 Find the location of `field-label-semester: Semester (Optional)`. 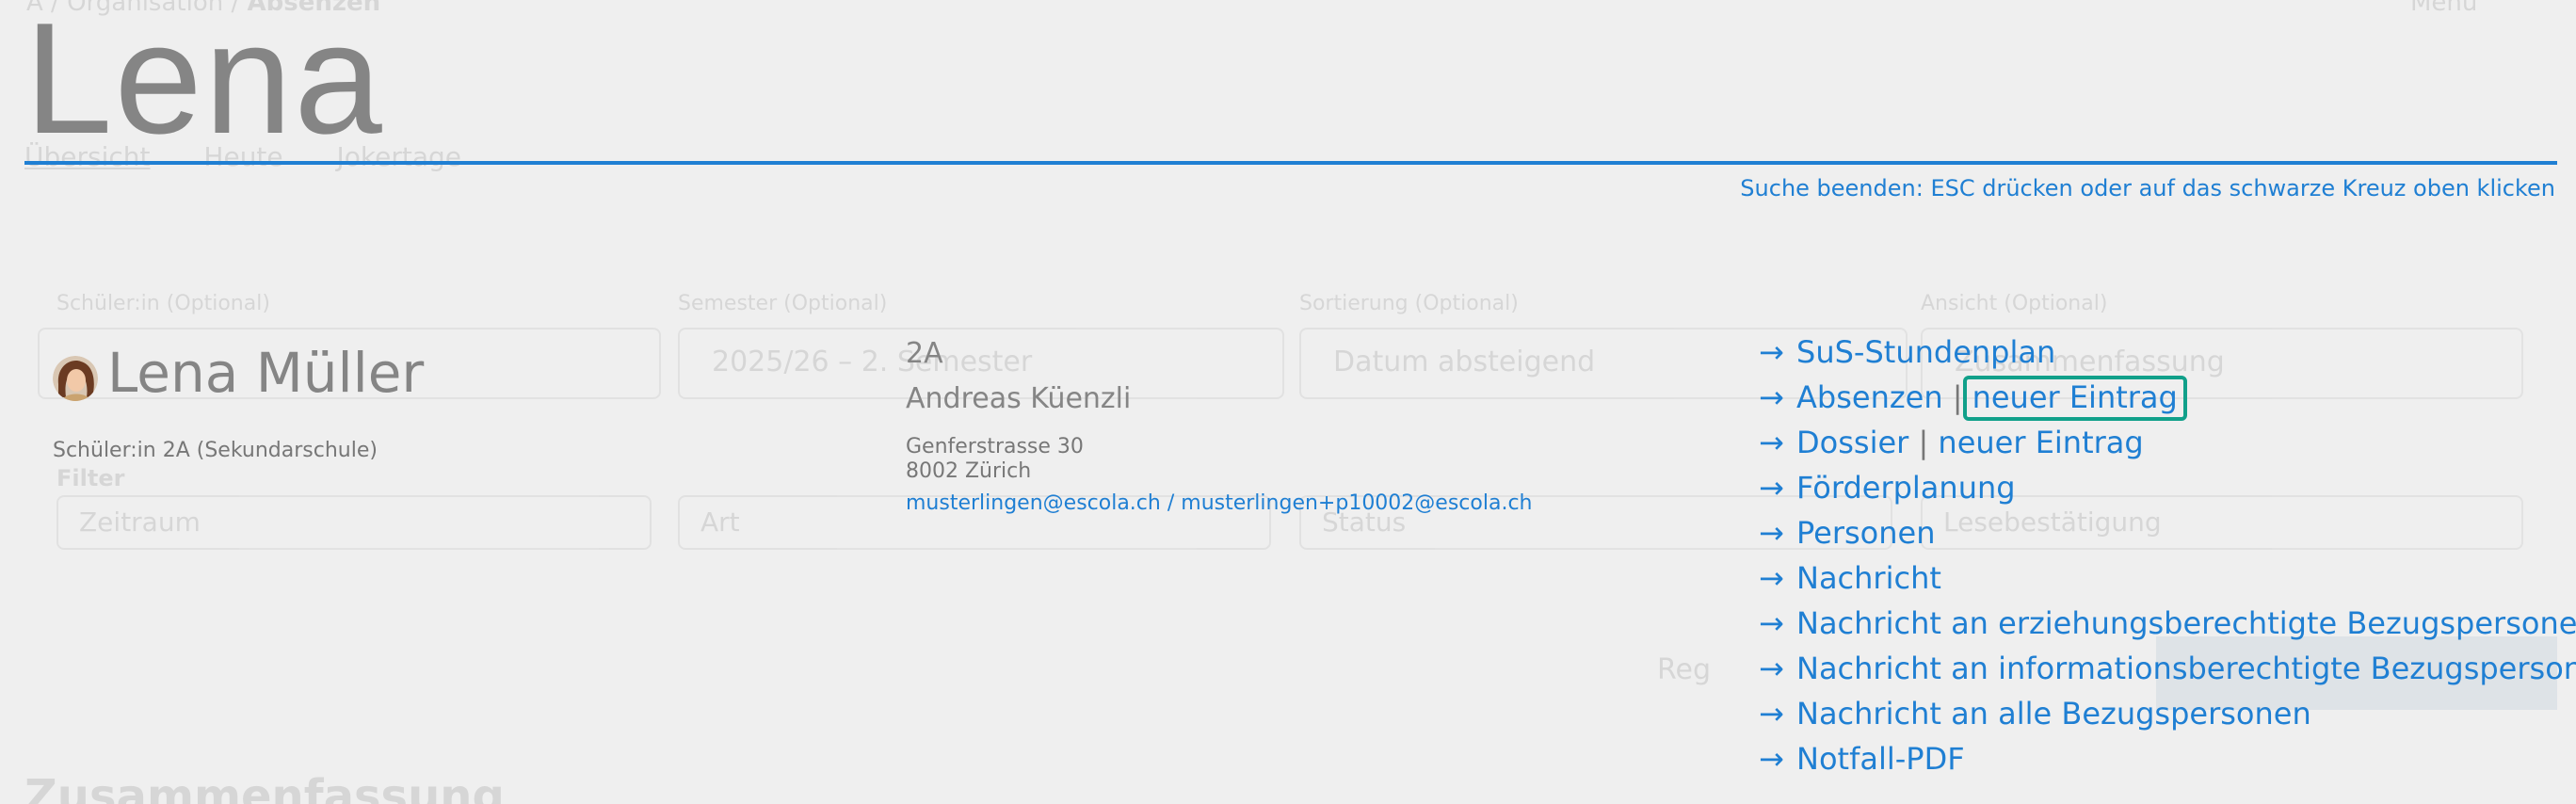

field-label-semester: Semester (Optional) is located at coordinates (783, 303).